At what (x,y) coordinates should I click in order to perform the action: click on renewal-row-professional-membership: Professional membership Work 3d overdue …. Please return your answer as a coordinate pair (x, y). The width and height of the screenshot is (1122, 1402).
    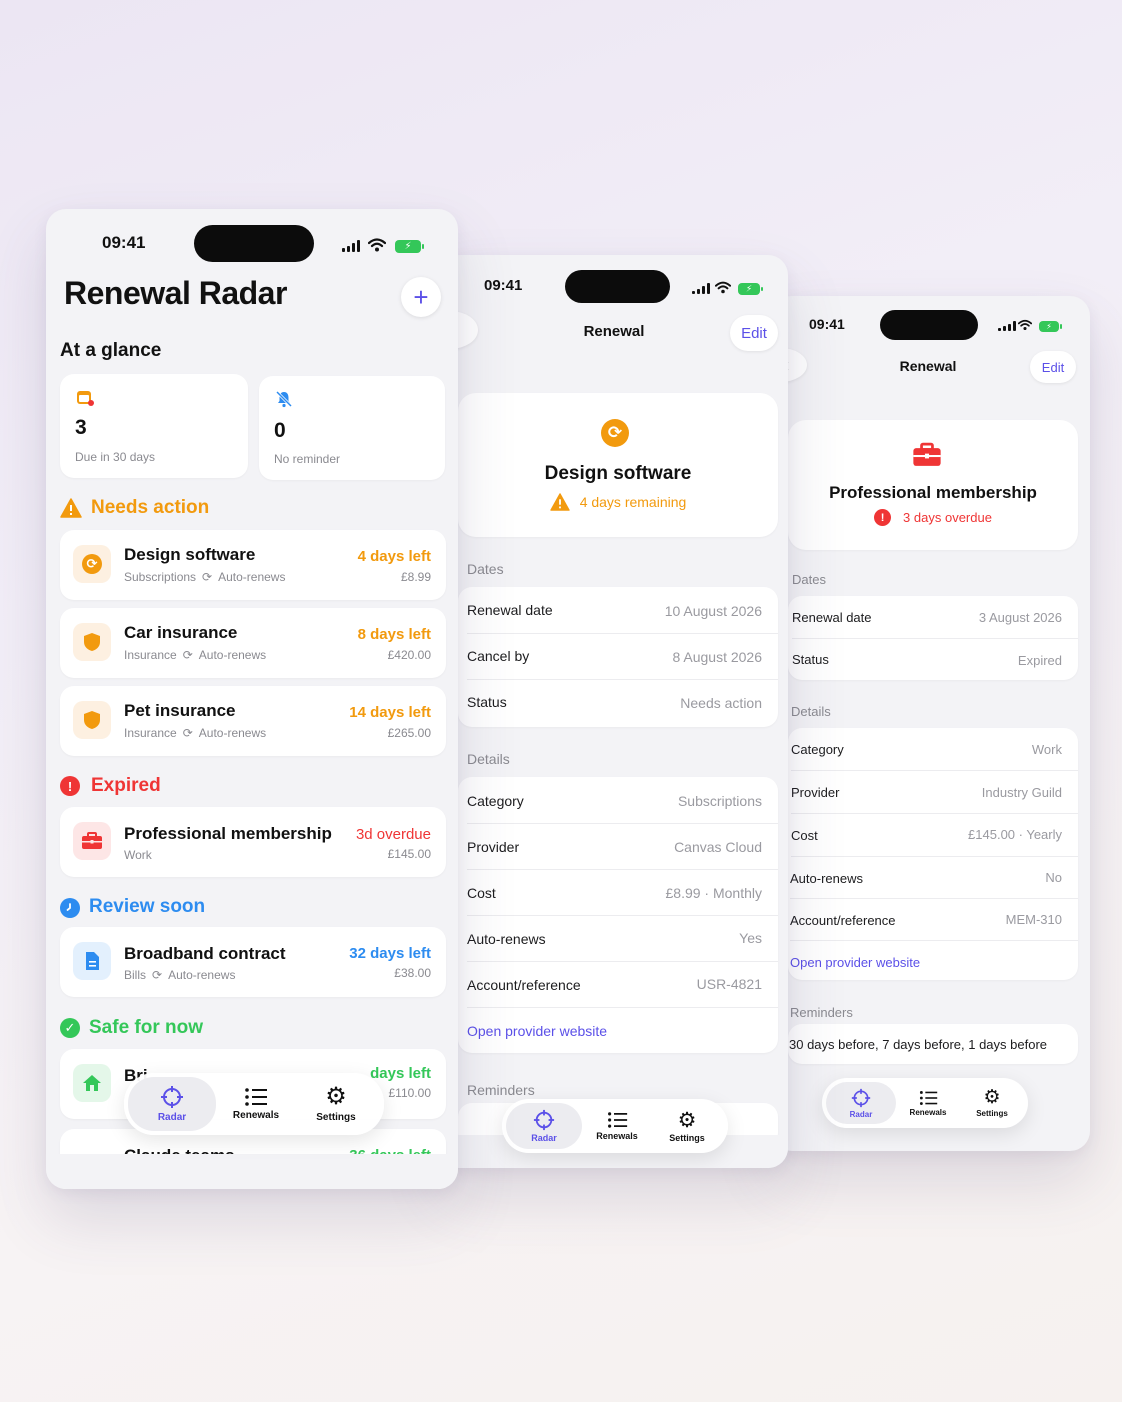
    Looking at the image, I should click on (253, 842).